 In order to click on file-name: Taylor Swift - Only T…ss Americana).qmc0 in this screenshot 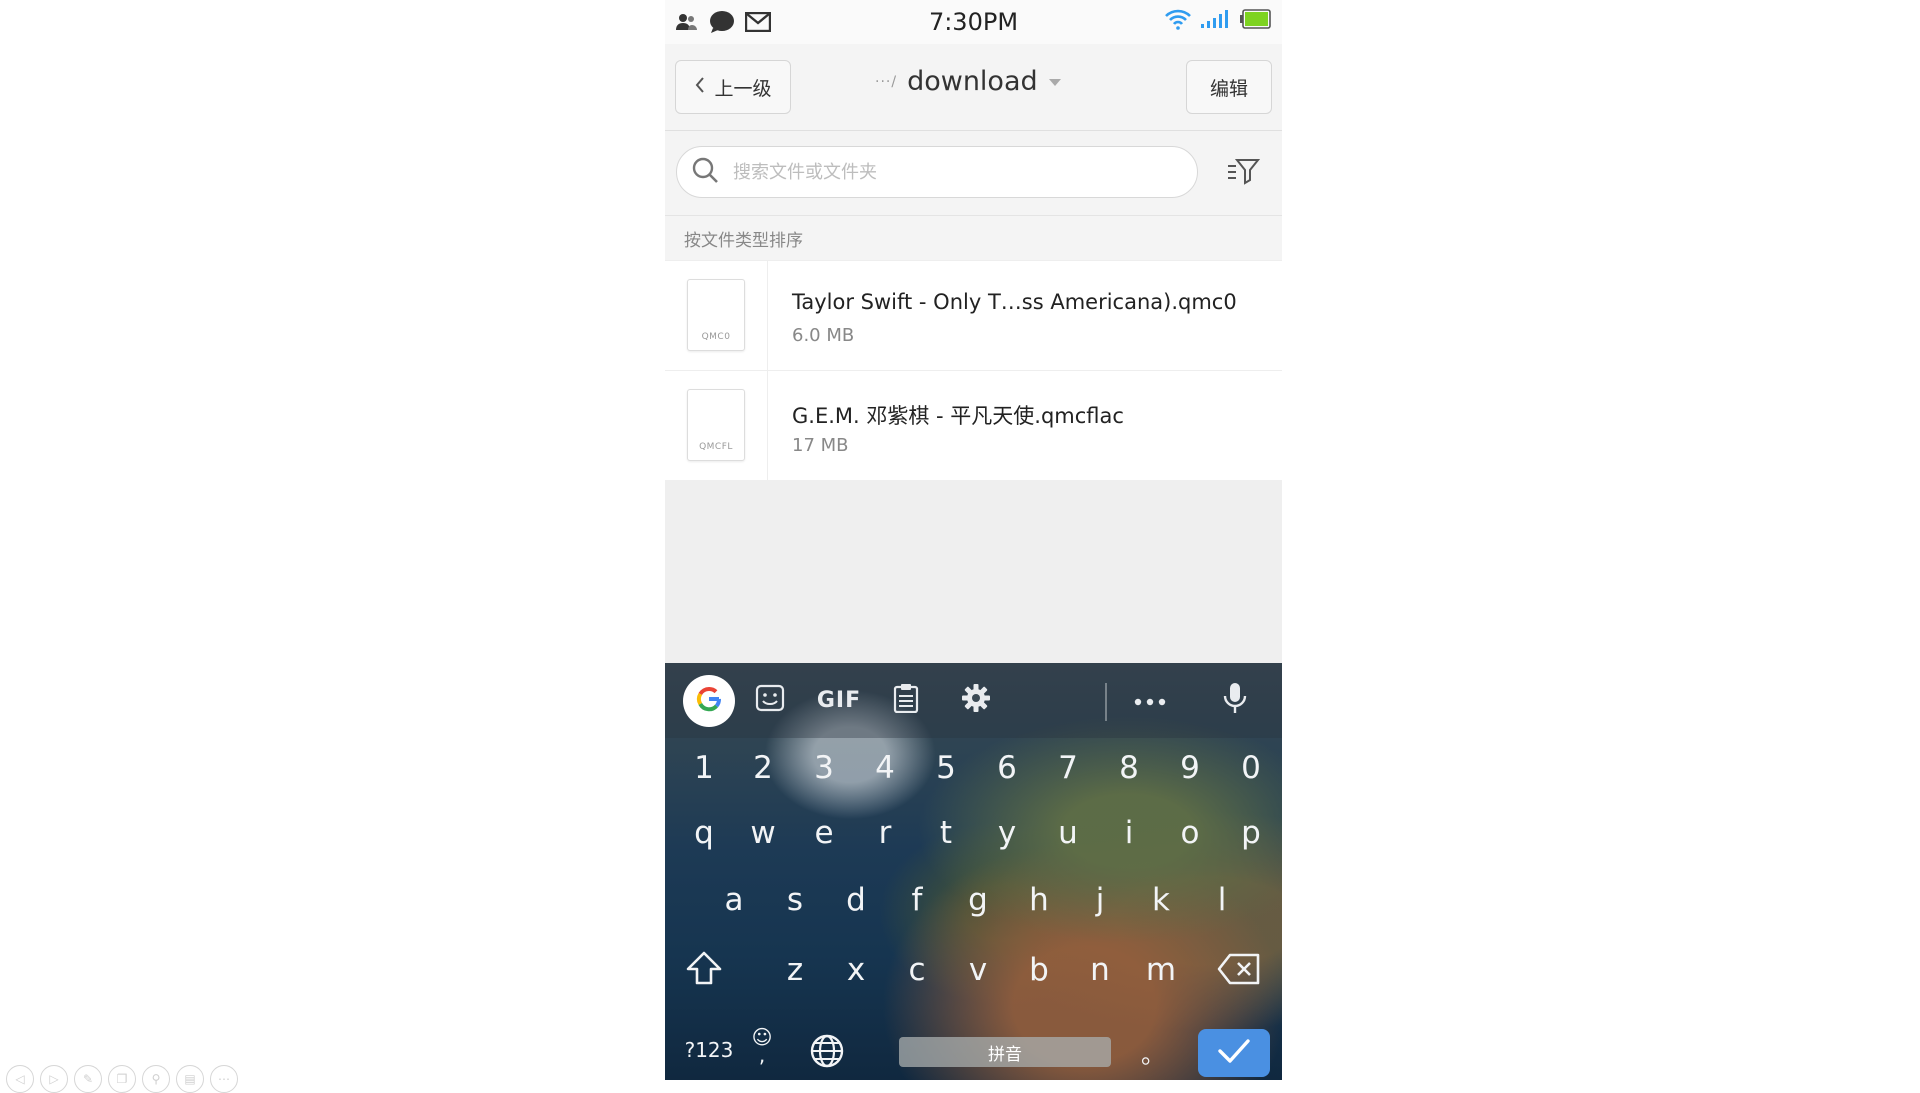, I will do `click(1014, 302)`.